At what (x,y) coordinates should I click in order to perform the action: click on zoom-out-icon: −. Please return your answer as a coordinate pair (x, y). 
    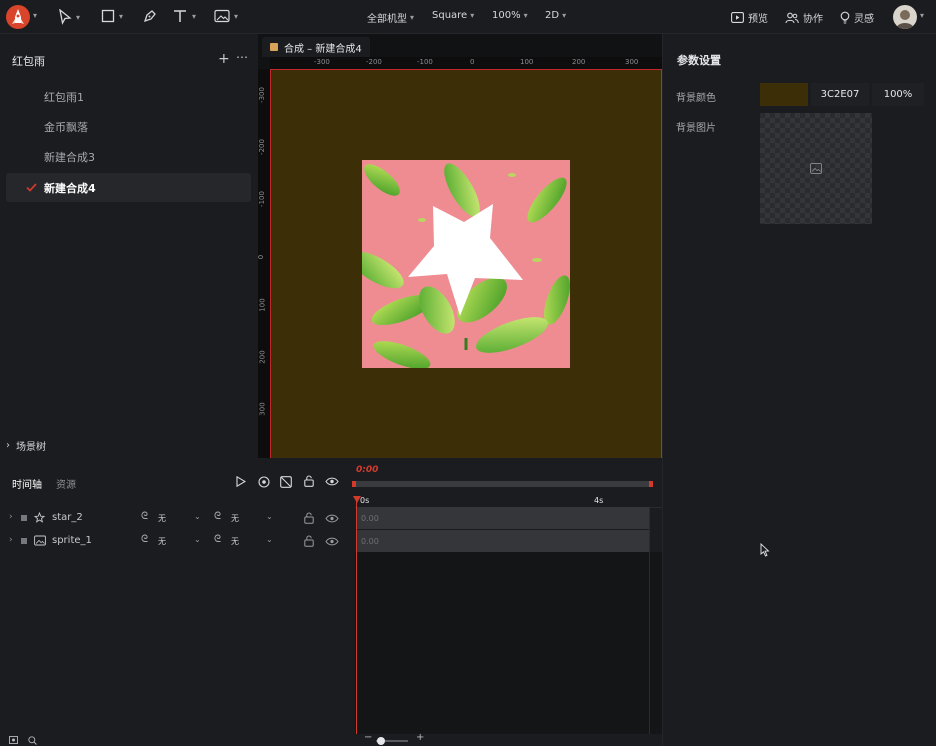
    Looking at the image, I should click on (368, 737).